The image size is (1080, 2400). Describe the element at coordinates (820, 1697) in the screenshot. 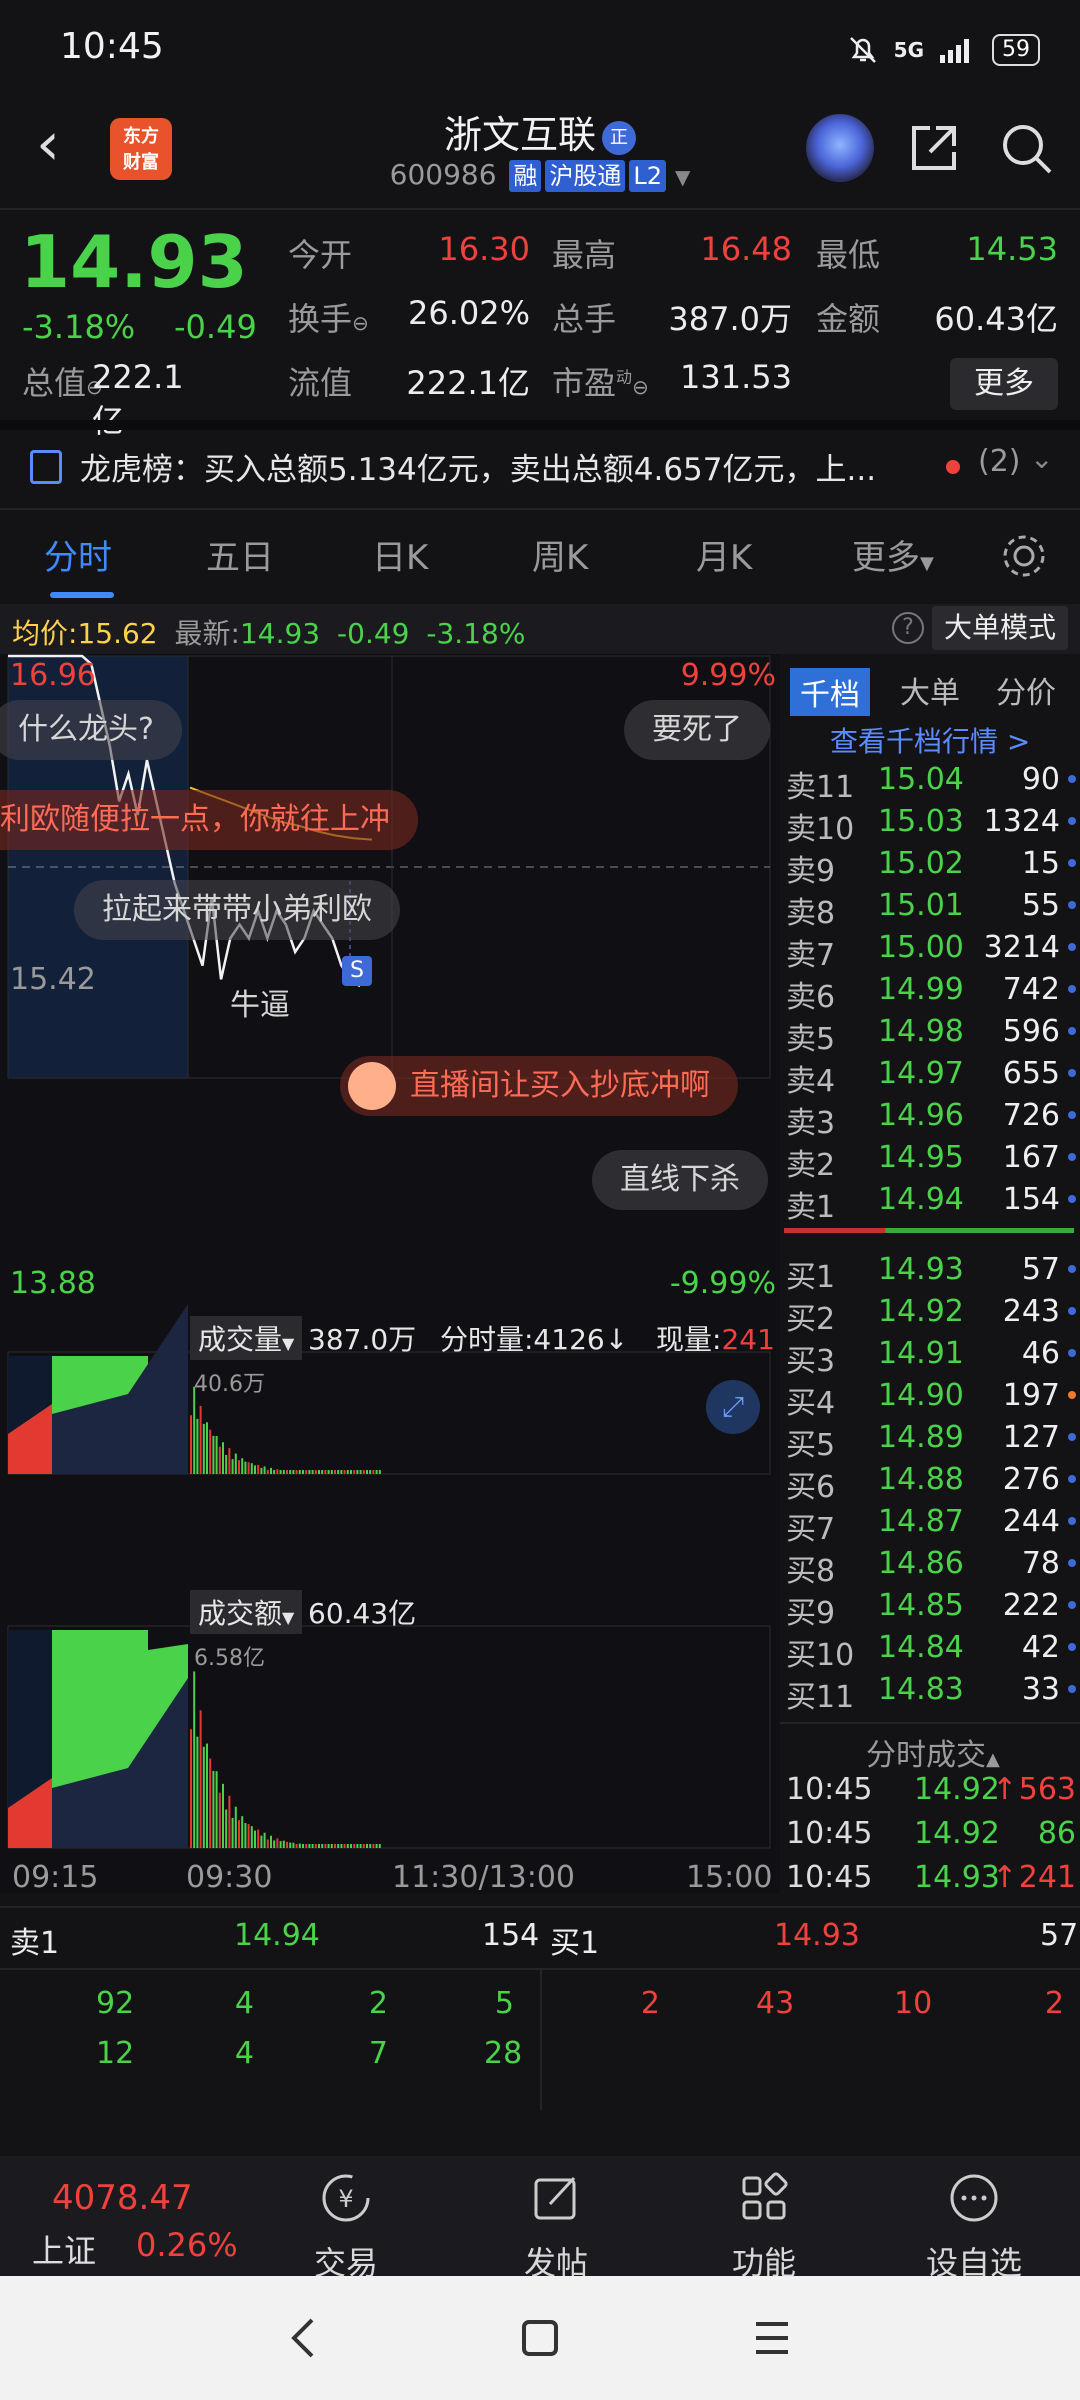

I see `bid-level: 买11` at that location.